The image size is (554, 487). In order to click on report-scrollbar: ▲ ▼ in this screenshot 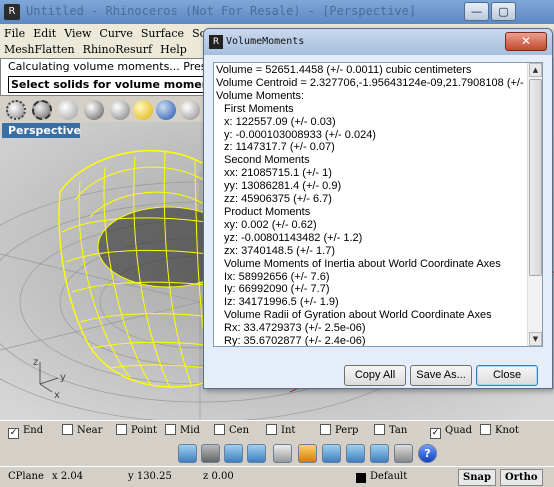, I will do `click(534, 204)`.